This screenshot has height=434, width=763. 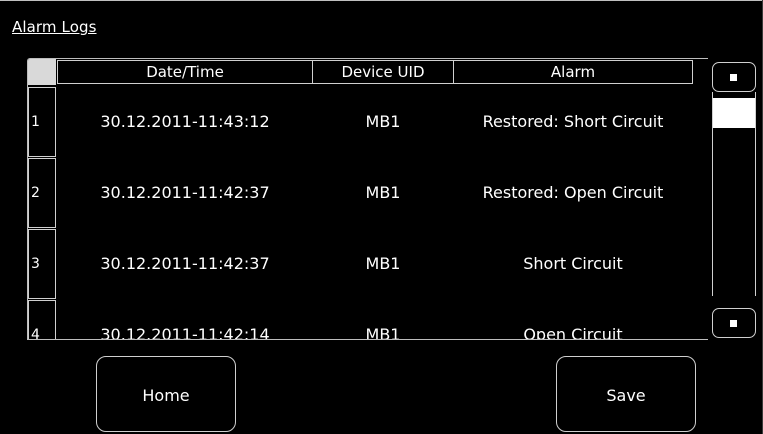 I want to click on page-title: Alarm Logs, so click(x=54, y=27).